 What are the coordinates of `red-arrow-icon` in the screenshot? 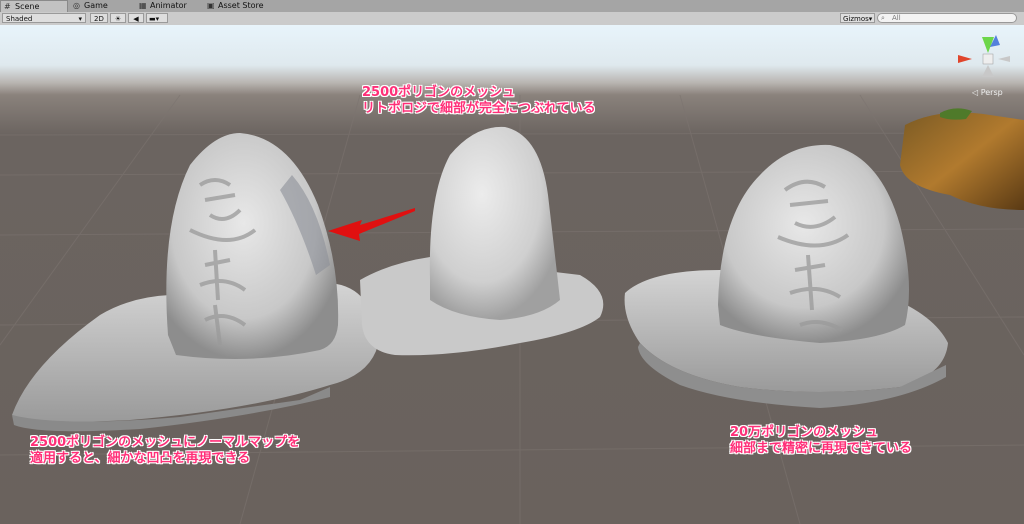 It's located at (371, 224).